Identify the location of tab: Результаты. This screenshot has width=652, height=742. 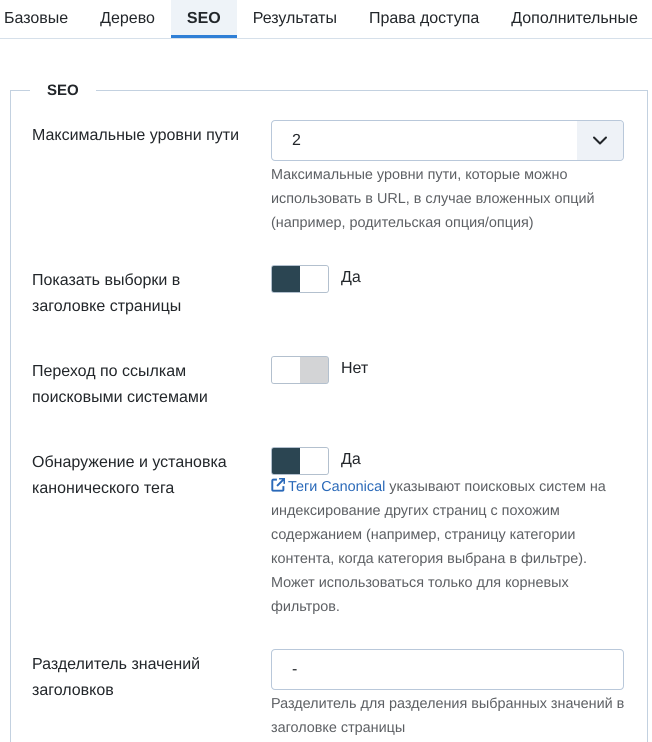
(294, 19).